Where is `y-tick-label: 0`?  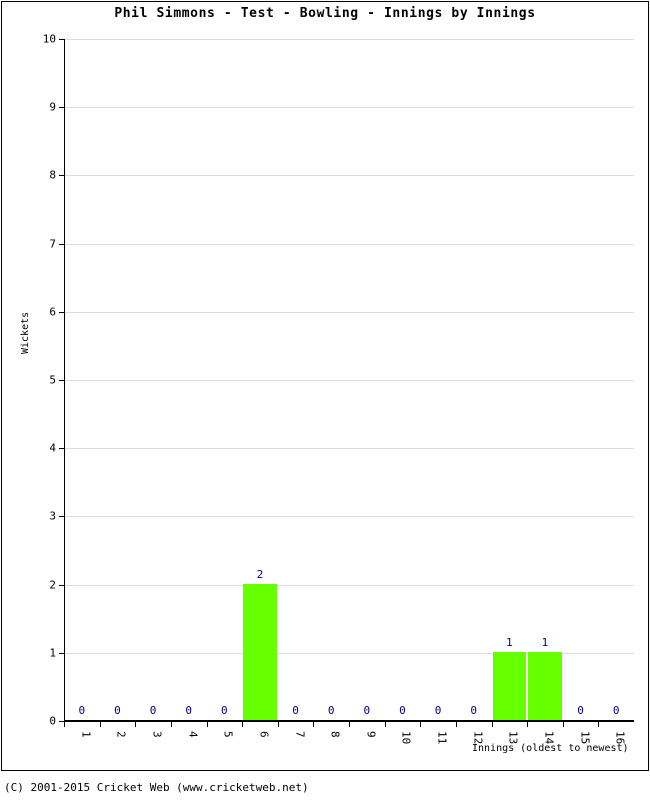
y-tick-label: 0 is located at coordinates (52, 721).